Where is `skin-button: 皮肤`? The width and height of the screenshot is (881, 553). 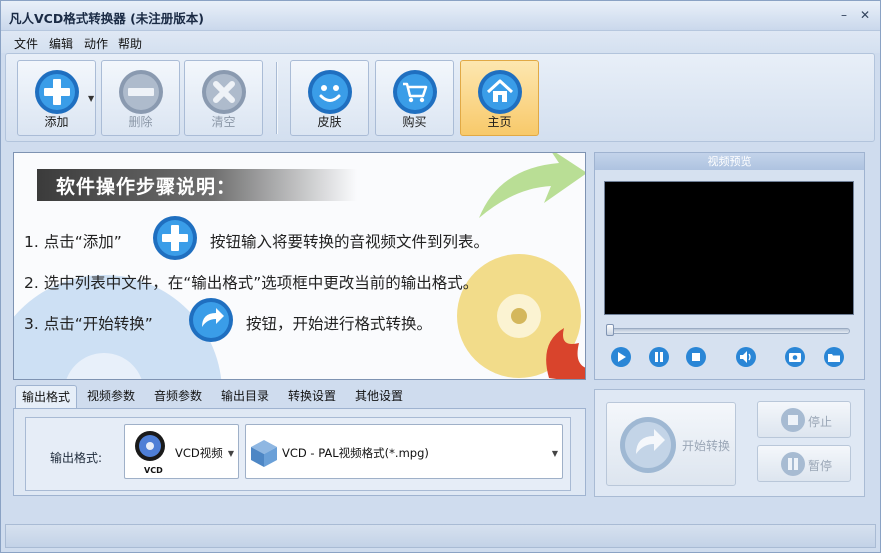 skin-button: 皮肤 is located at coordinates (329, 98).